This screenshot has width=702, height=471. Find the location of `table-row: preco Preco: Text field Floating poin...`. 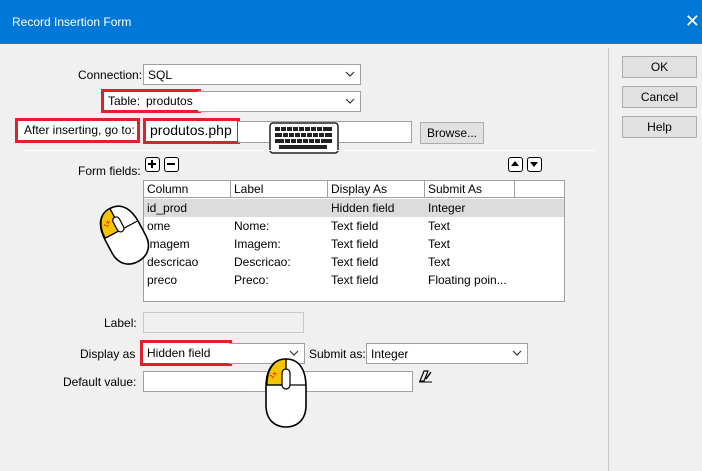

table-row: preco Preco: Text field Floating poin... is located at coordinates (354, 280).